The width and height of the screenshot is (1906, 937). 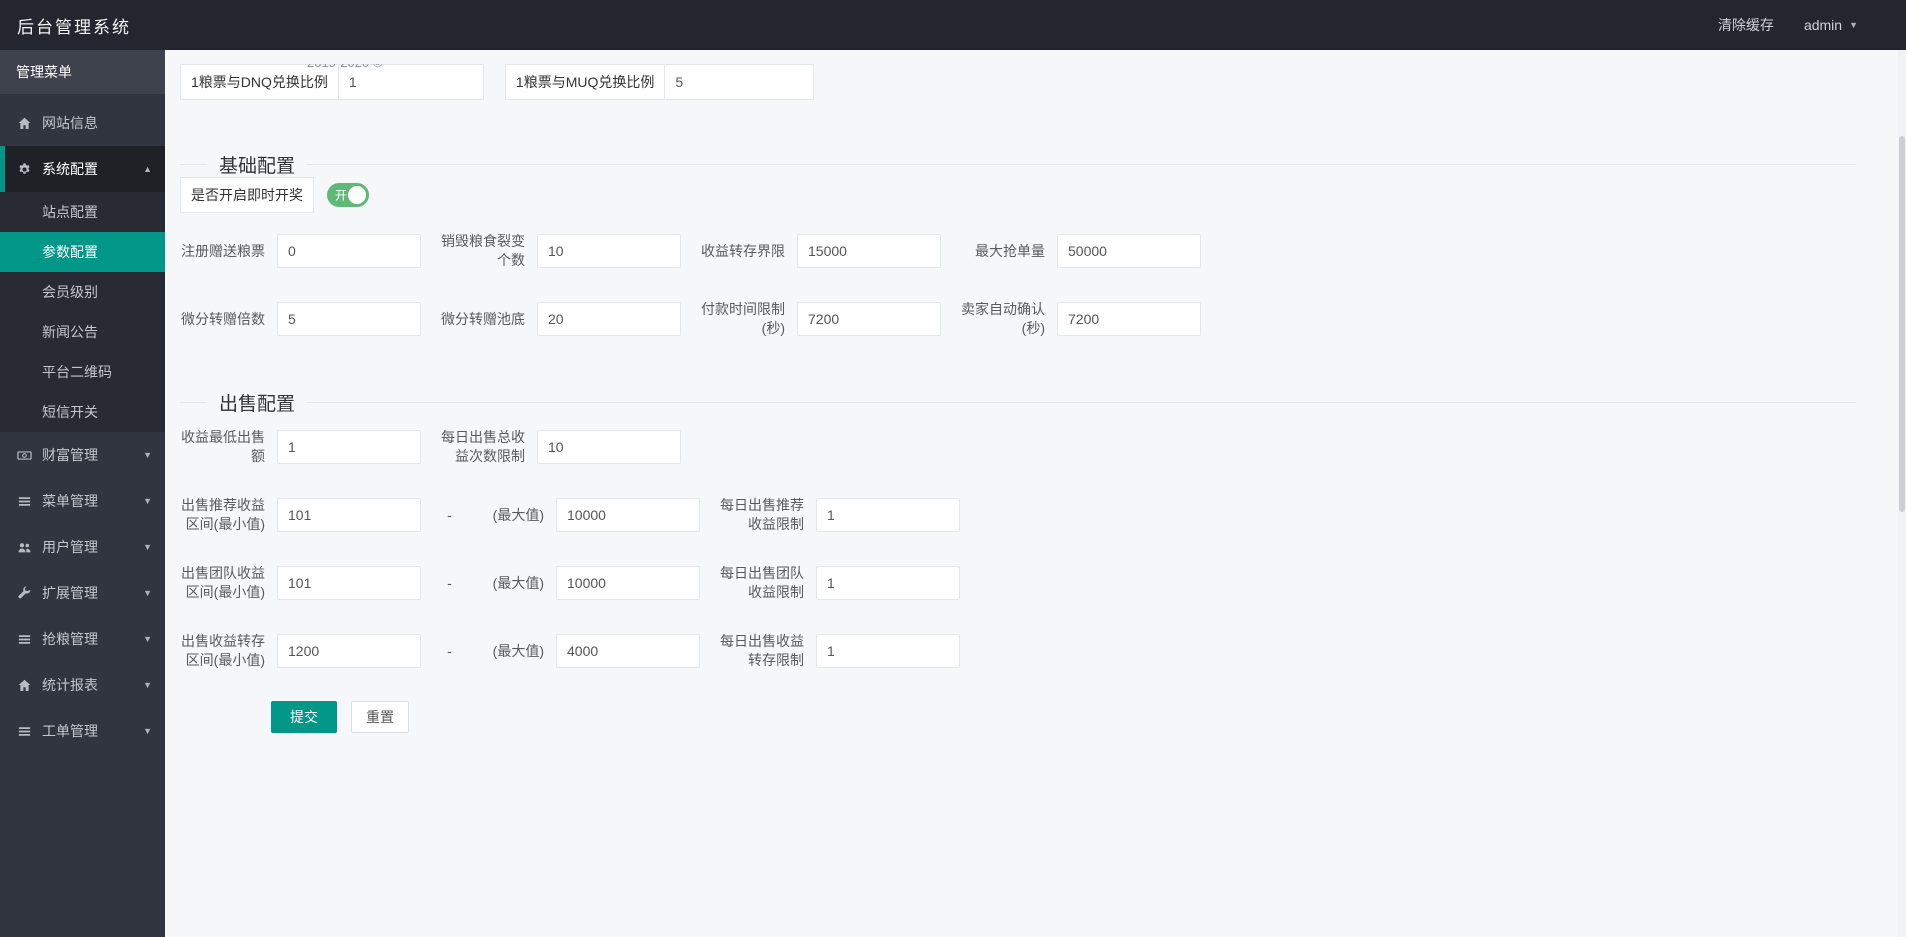 I want to click on field-label: 最大抢单量, so click(x=1010, y=250).